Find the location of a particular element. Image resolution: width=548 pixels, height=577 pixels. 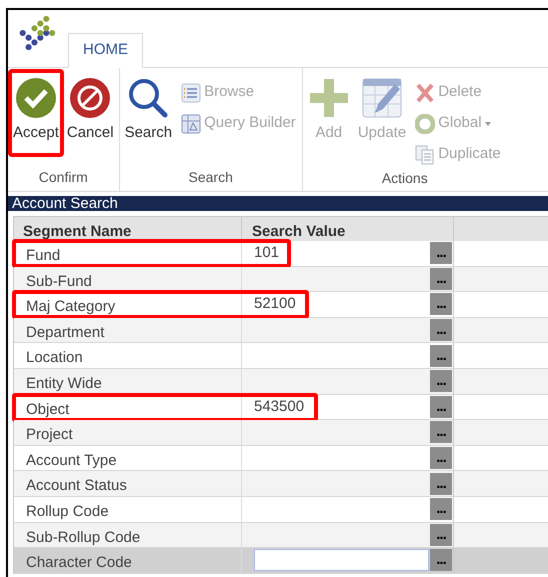

column-header: Segment Name is located at coordinates (128, 229).